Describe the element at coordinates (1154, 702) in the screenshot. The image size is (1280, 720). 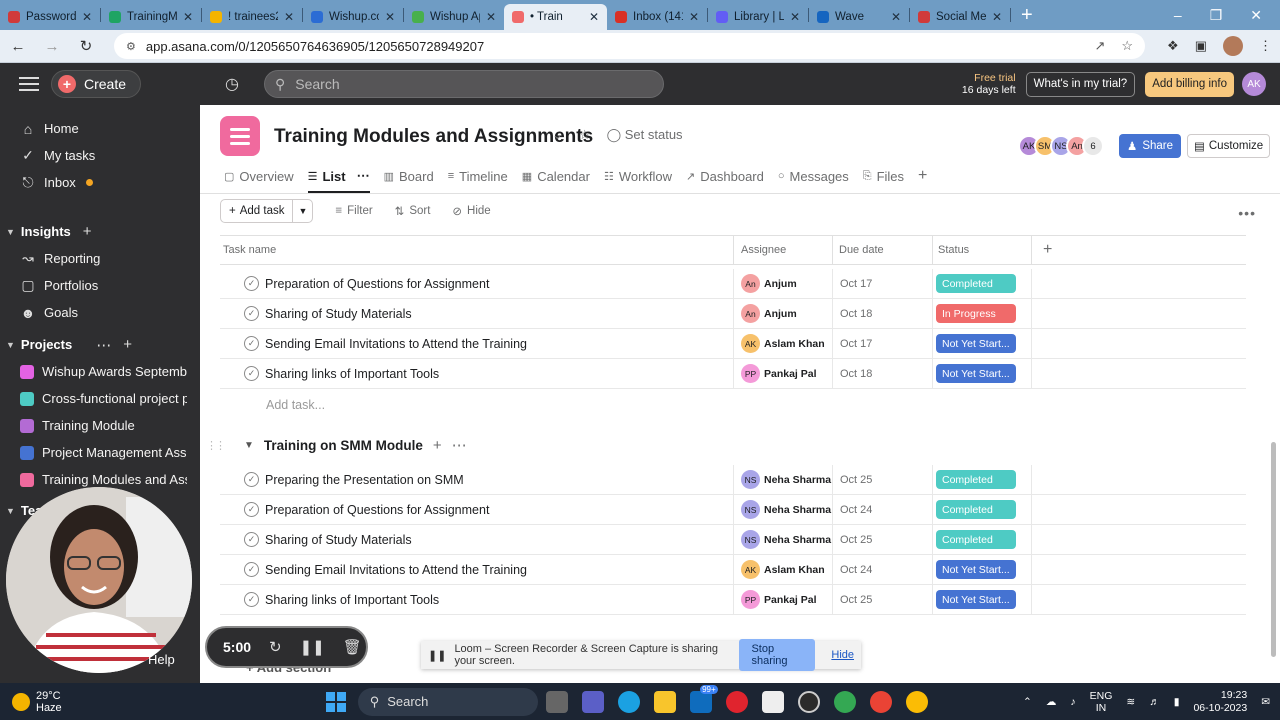
I see `volume-icon: ♬` at that location.